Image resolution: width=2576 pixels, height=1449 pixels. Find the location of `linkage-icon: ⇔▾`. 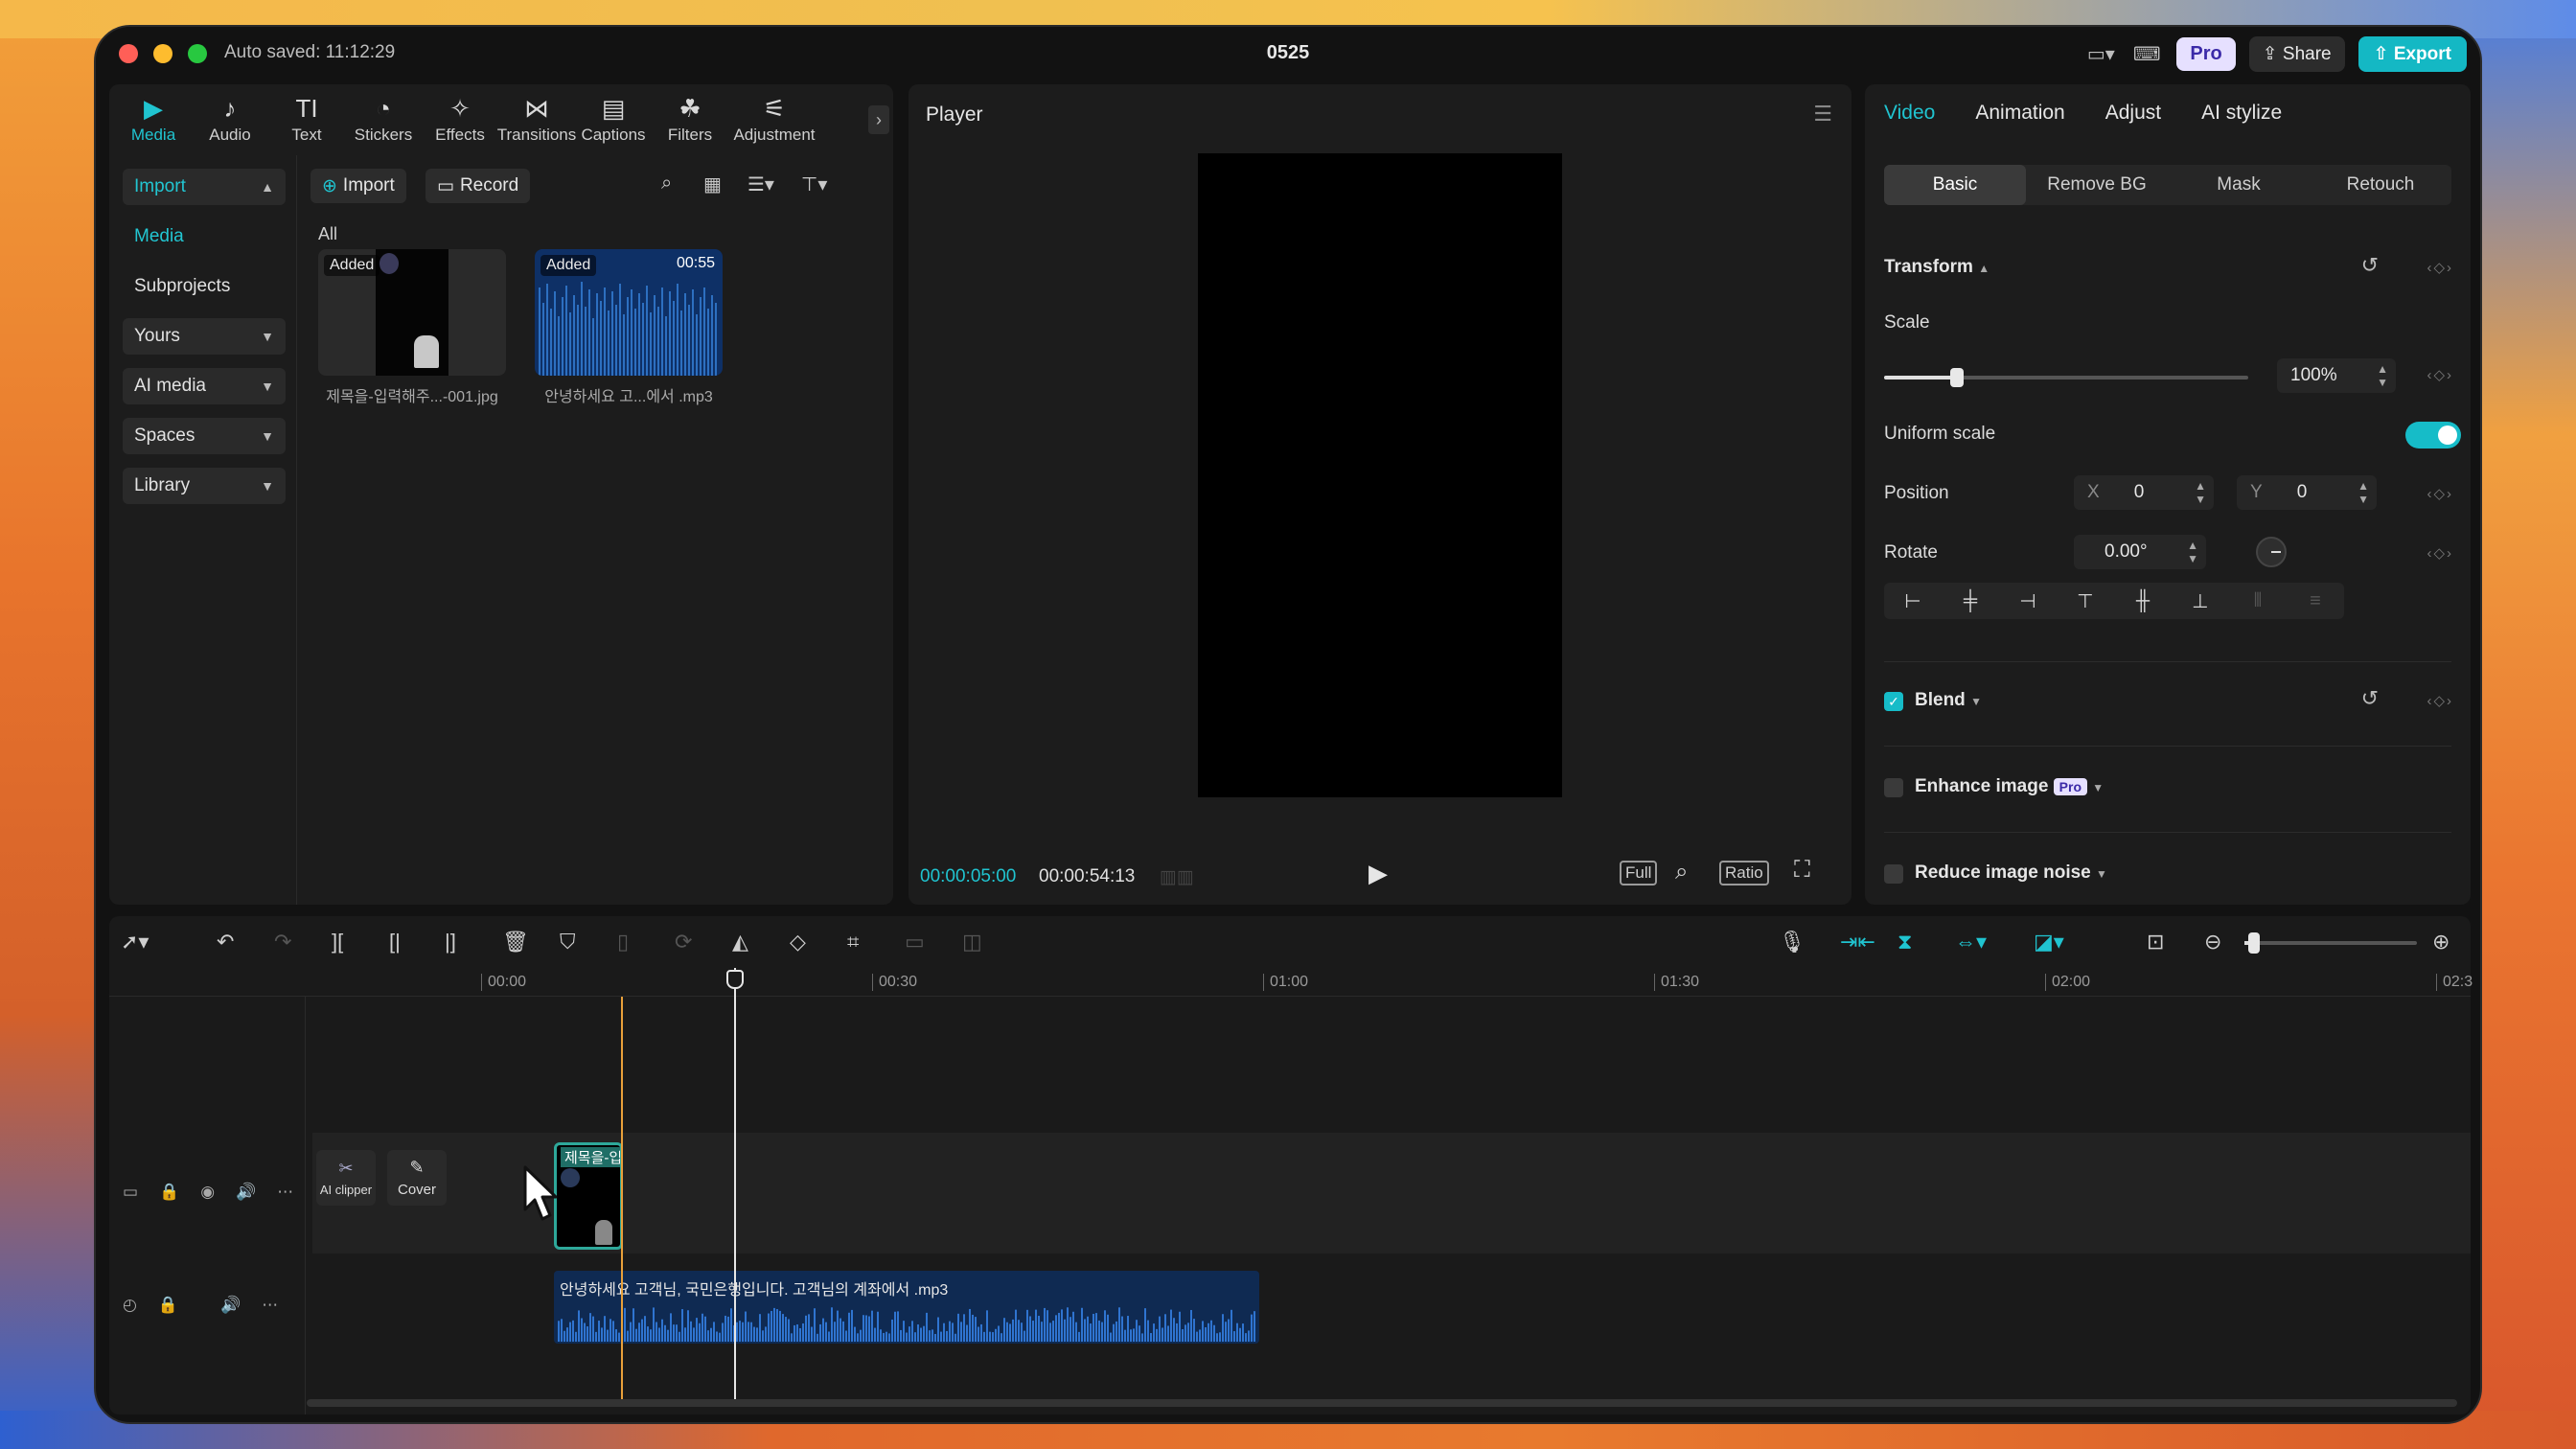

linkage-icon: ⇔▾ is located at coordinates (1971, 942).